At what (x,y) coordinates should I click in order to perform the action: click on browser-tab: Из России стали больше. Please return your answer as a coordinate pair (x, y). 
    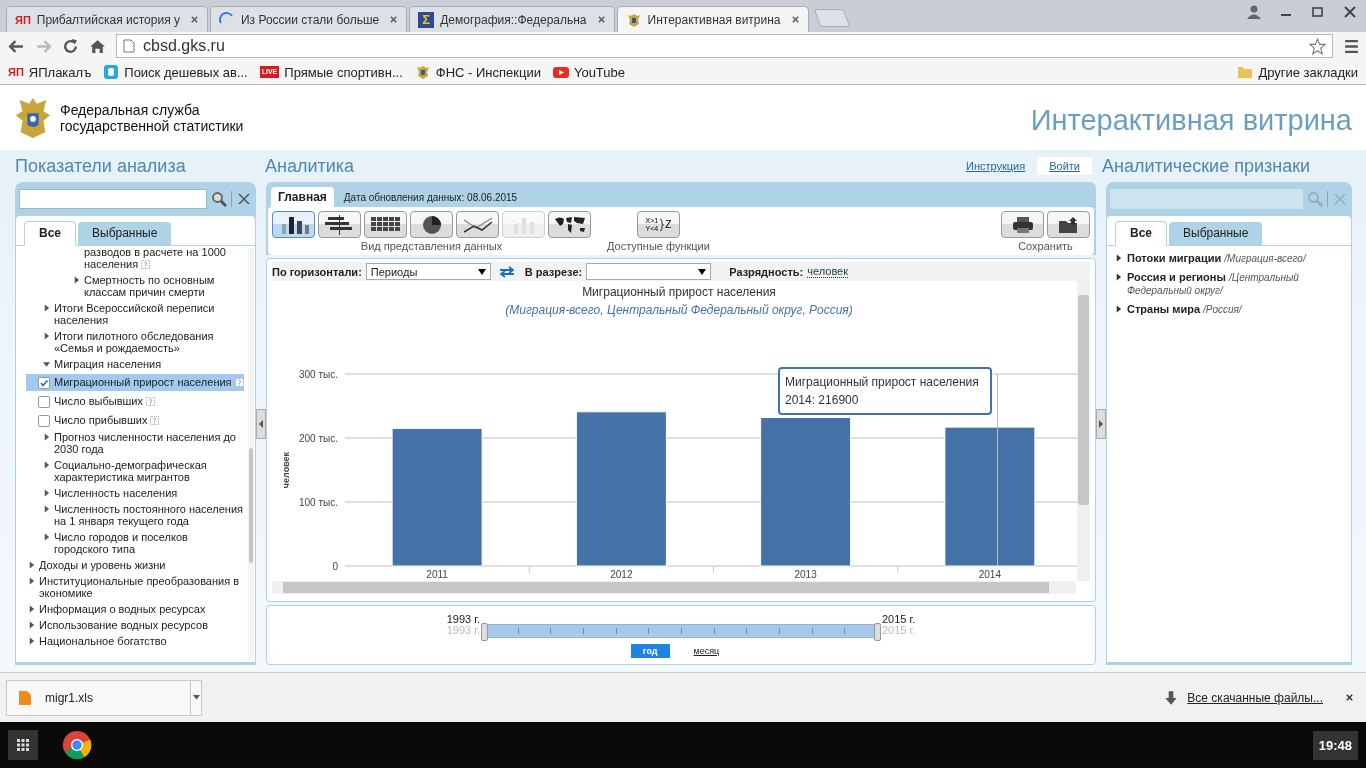
    Looking at the image, I should click on (308, 19).